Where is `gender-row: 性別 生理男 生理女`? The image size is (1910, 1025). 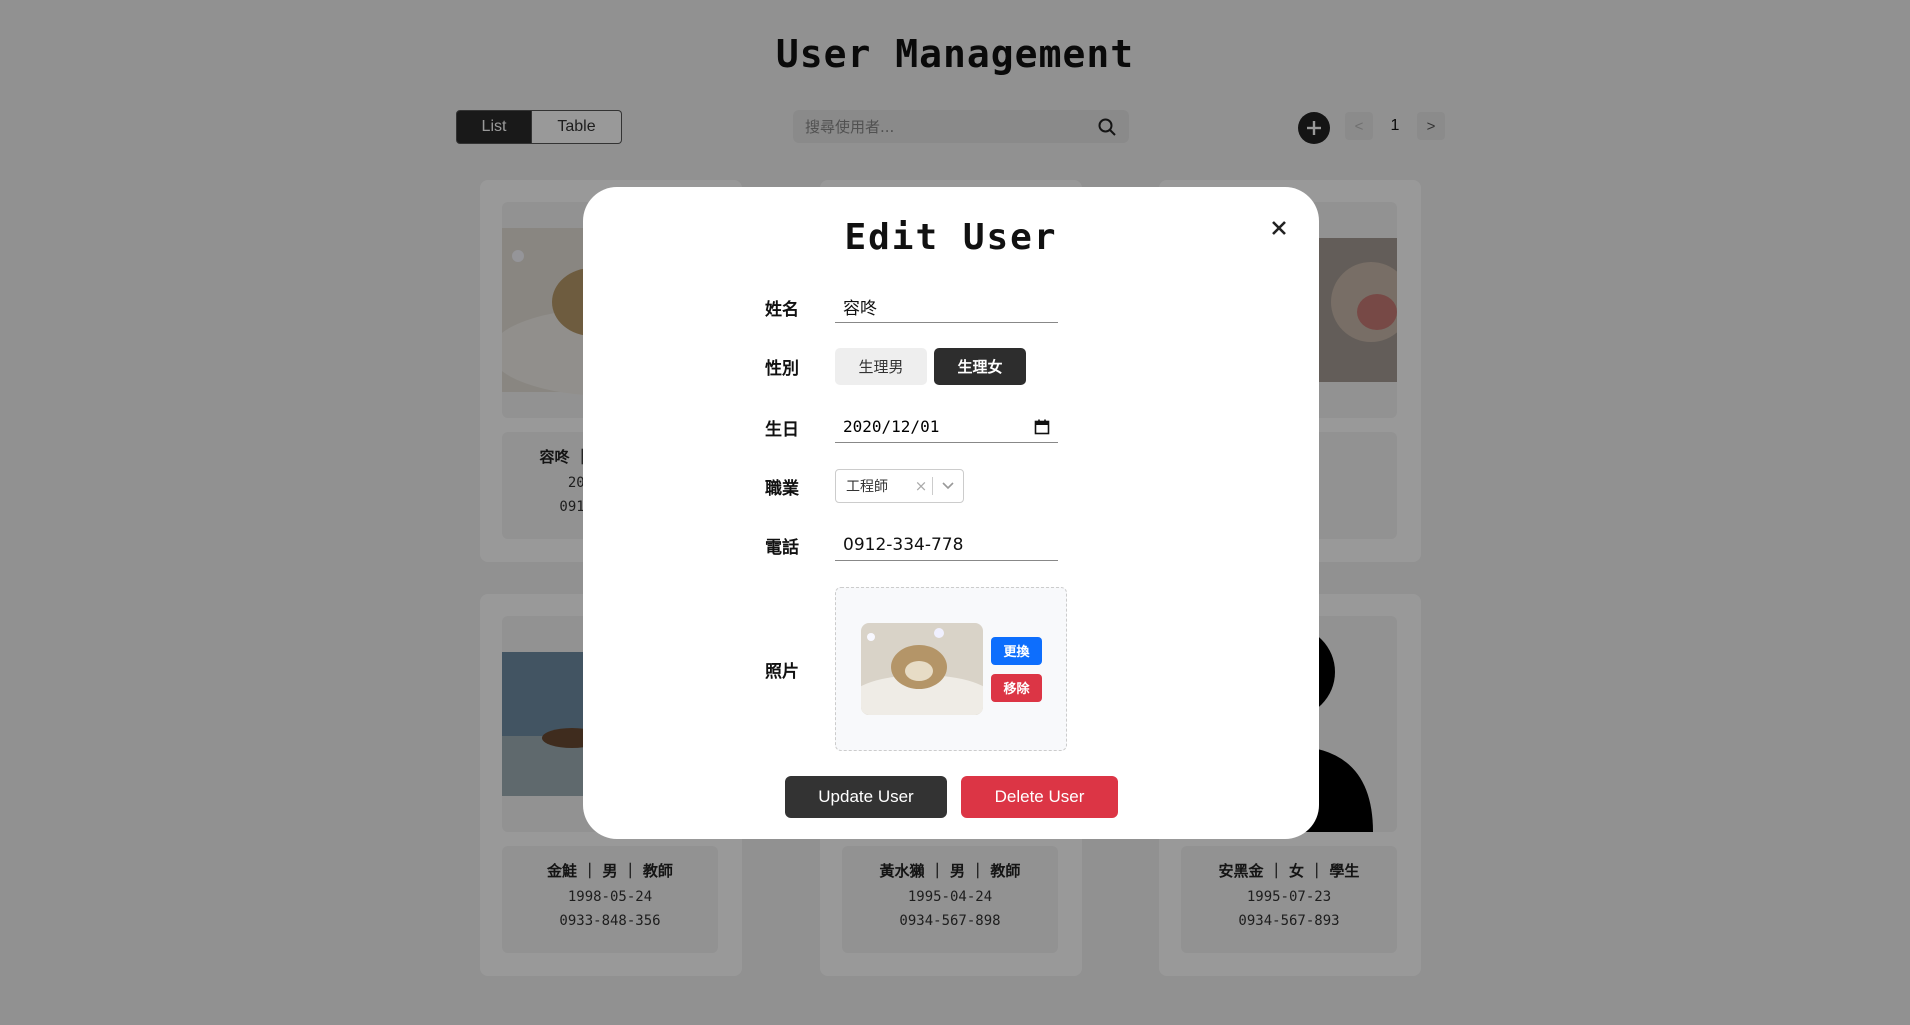
gender-row: 性別 生理男 生理女 is located at coordinates (899, 366).